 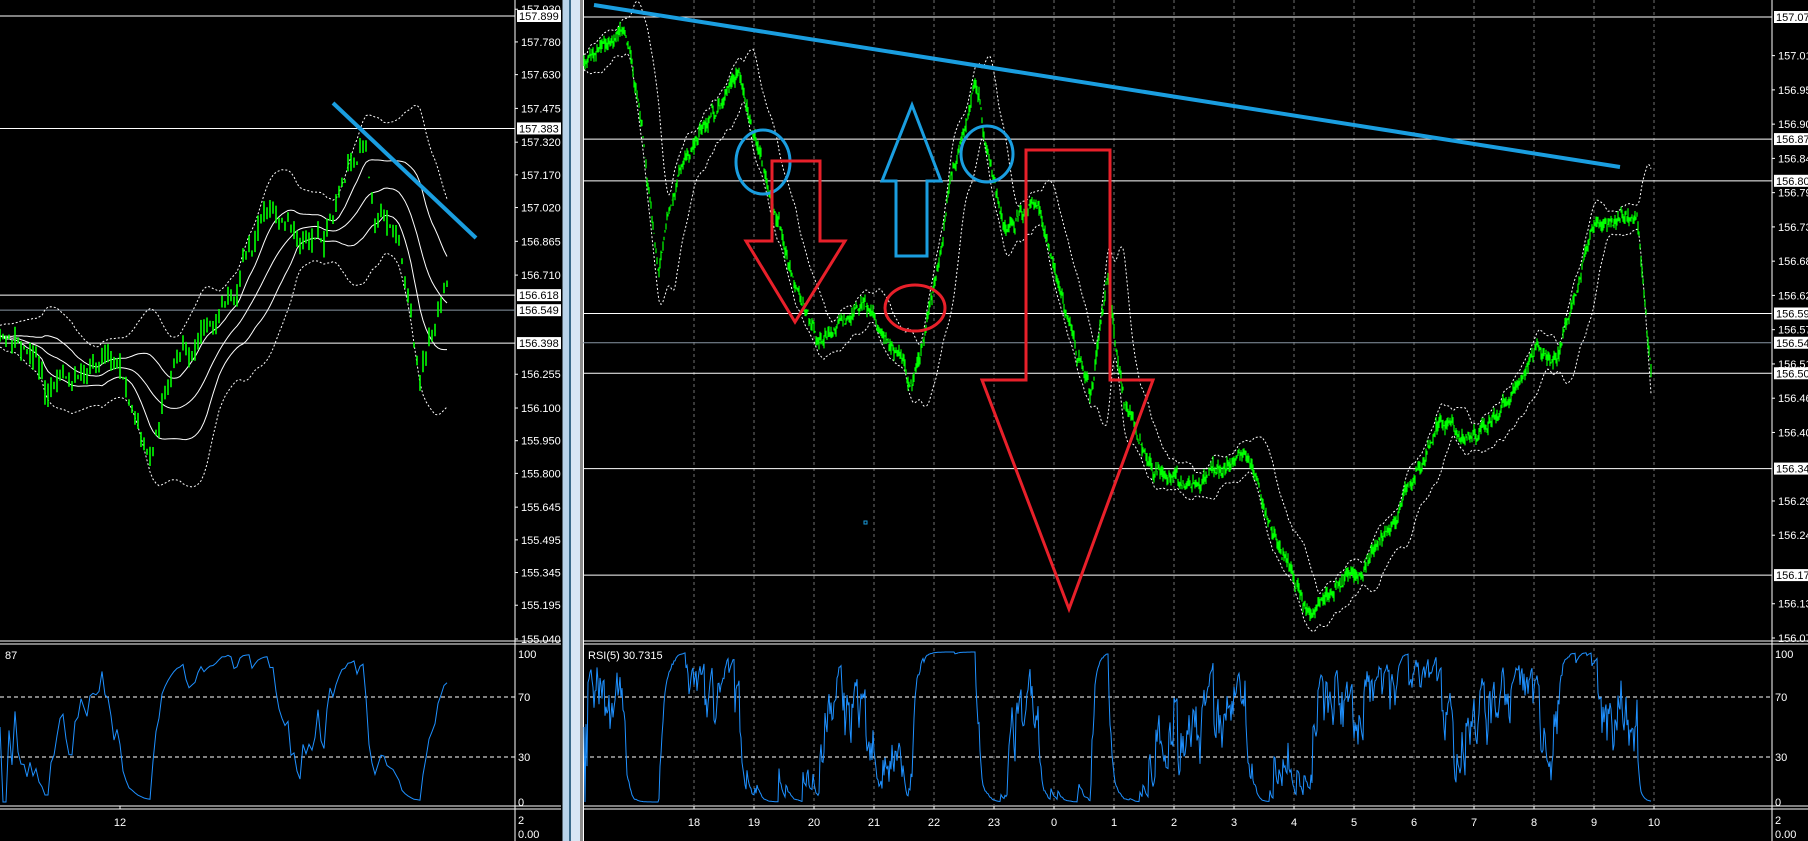 What do you see at coordinates (541, 76) in the screenshot?
I see `price-label: 157.630` at bounding box center [541, 76].